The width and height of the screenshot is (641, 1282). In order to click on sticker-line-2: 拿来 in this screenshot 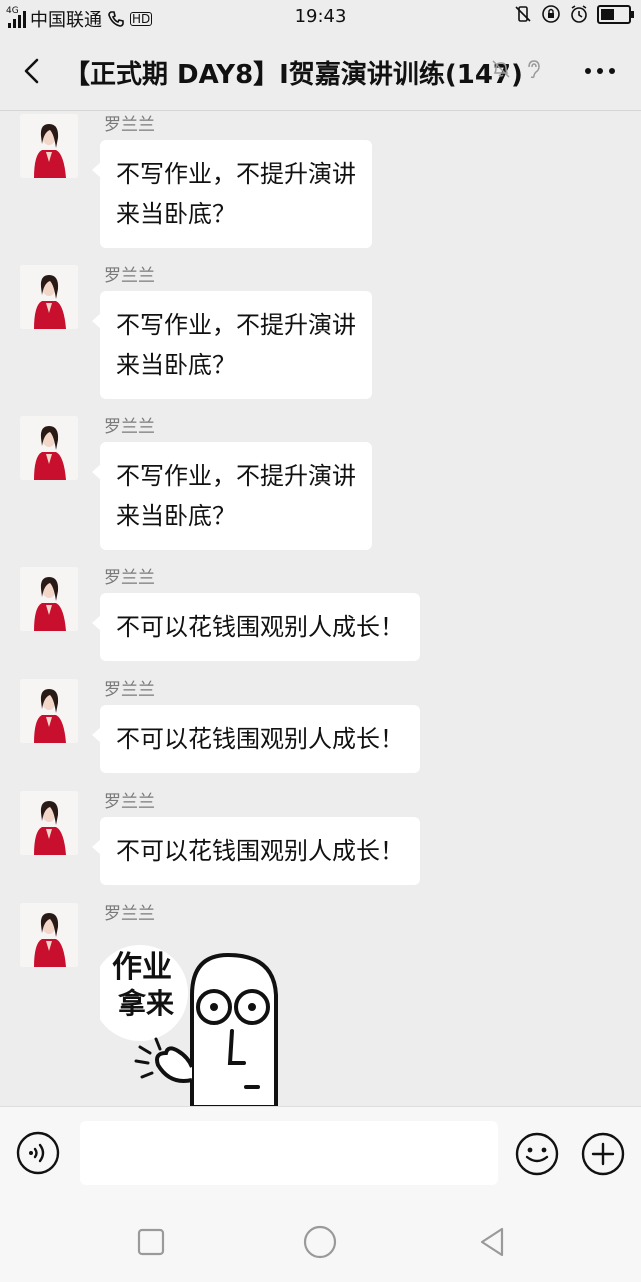, I will do `click(146, 1003)`.